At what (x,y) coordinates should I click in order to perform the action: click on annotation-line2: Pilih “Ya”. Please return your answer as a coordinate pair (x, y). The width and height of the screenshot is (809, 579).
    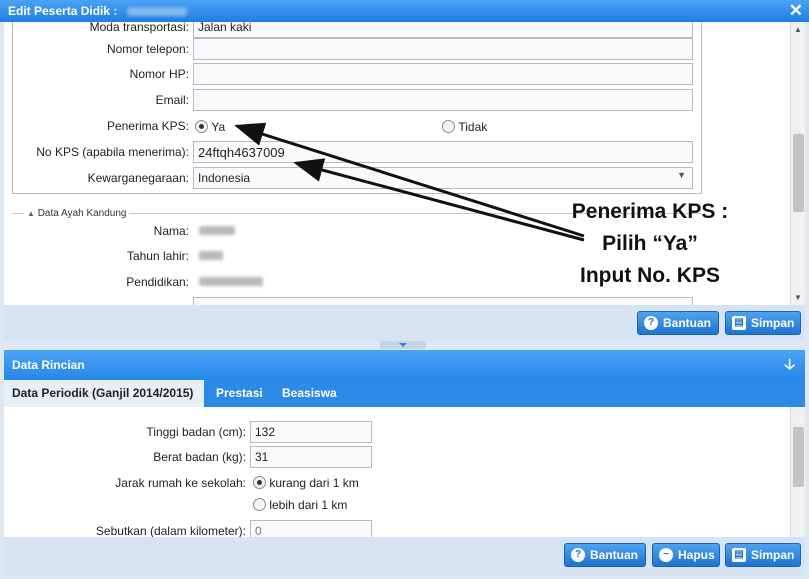
    Looking at the image, I should click on (650, 243).